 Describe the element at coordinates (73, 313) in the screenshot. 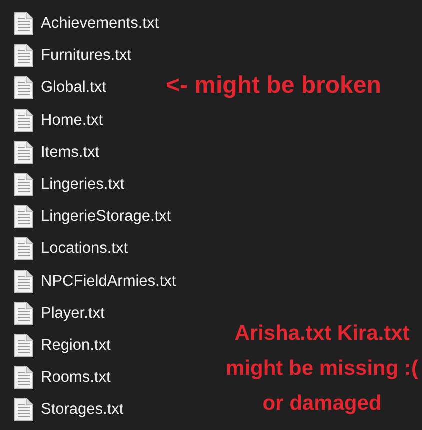

I see `file-name: Player.txt` at that location.